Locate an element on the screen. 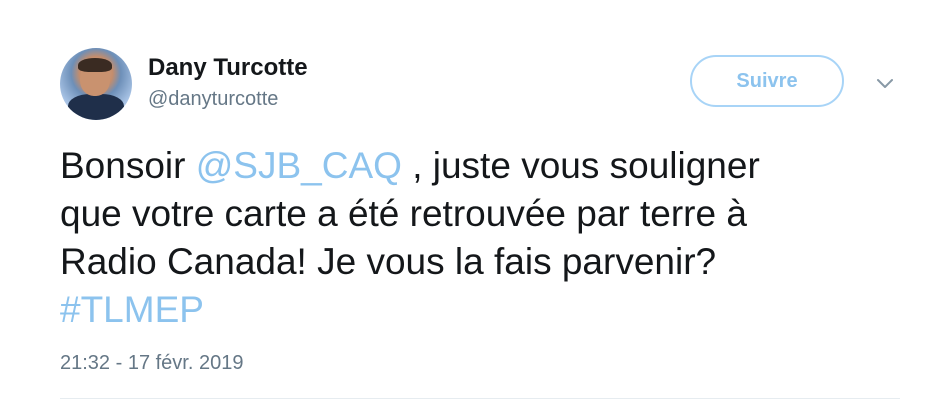 The width and height of the screenshot is (944, 408). chevron-down-icon is located at coordinates (885, 83).